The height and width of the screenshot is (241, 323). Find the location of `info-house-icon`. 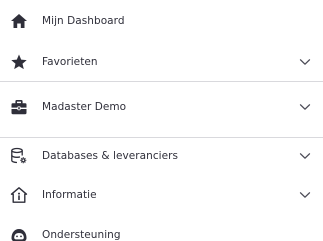

info-house-icon is located at coordinates (19, 195).